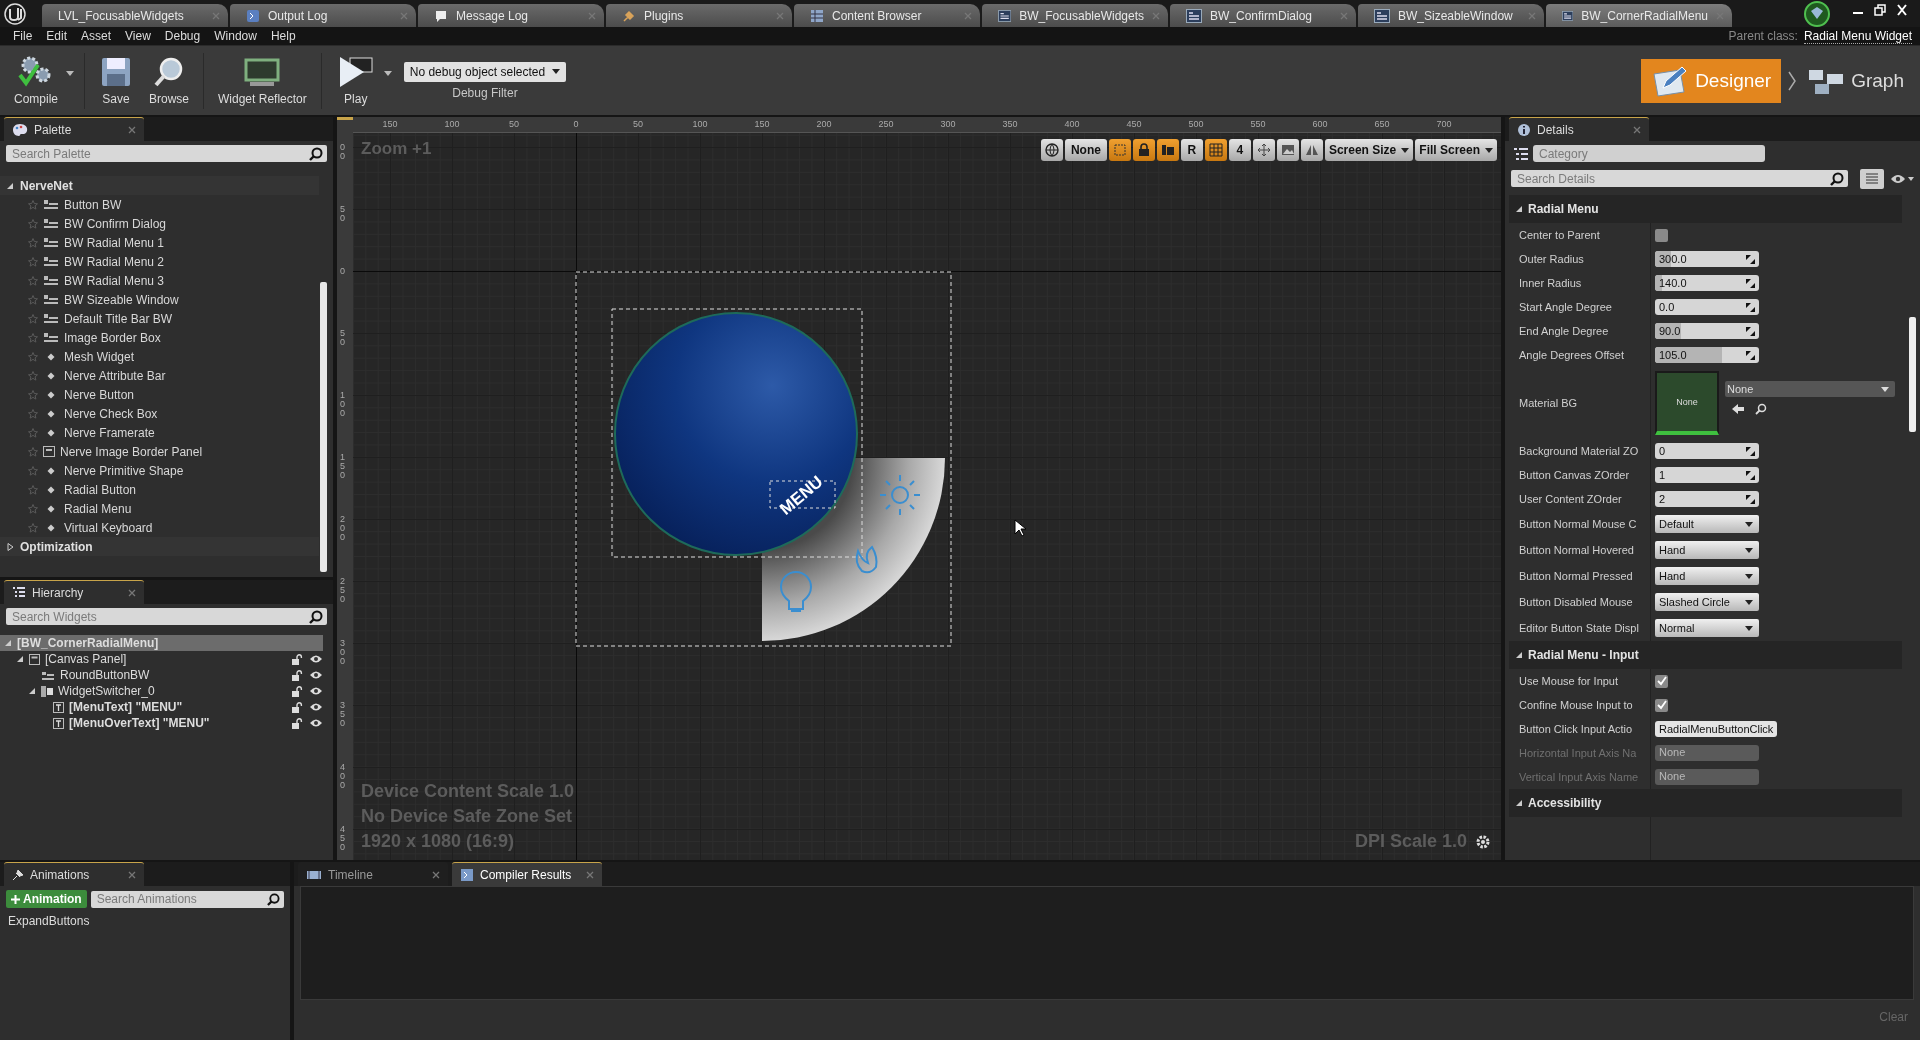 The height and width of the screenshot is (1040, 1920). What do you see at coordinates (1705, 209) in the screenshot?
I see `section-header: Radial Menu` at bounding box center [1705, 209].